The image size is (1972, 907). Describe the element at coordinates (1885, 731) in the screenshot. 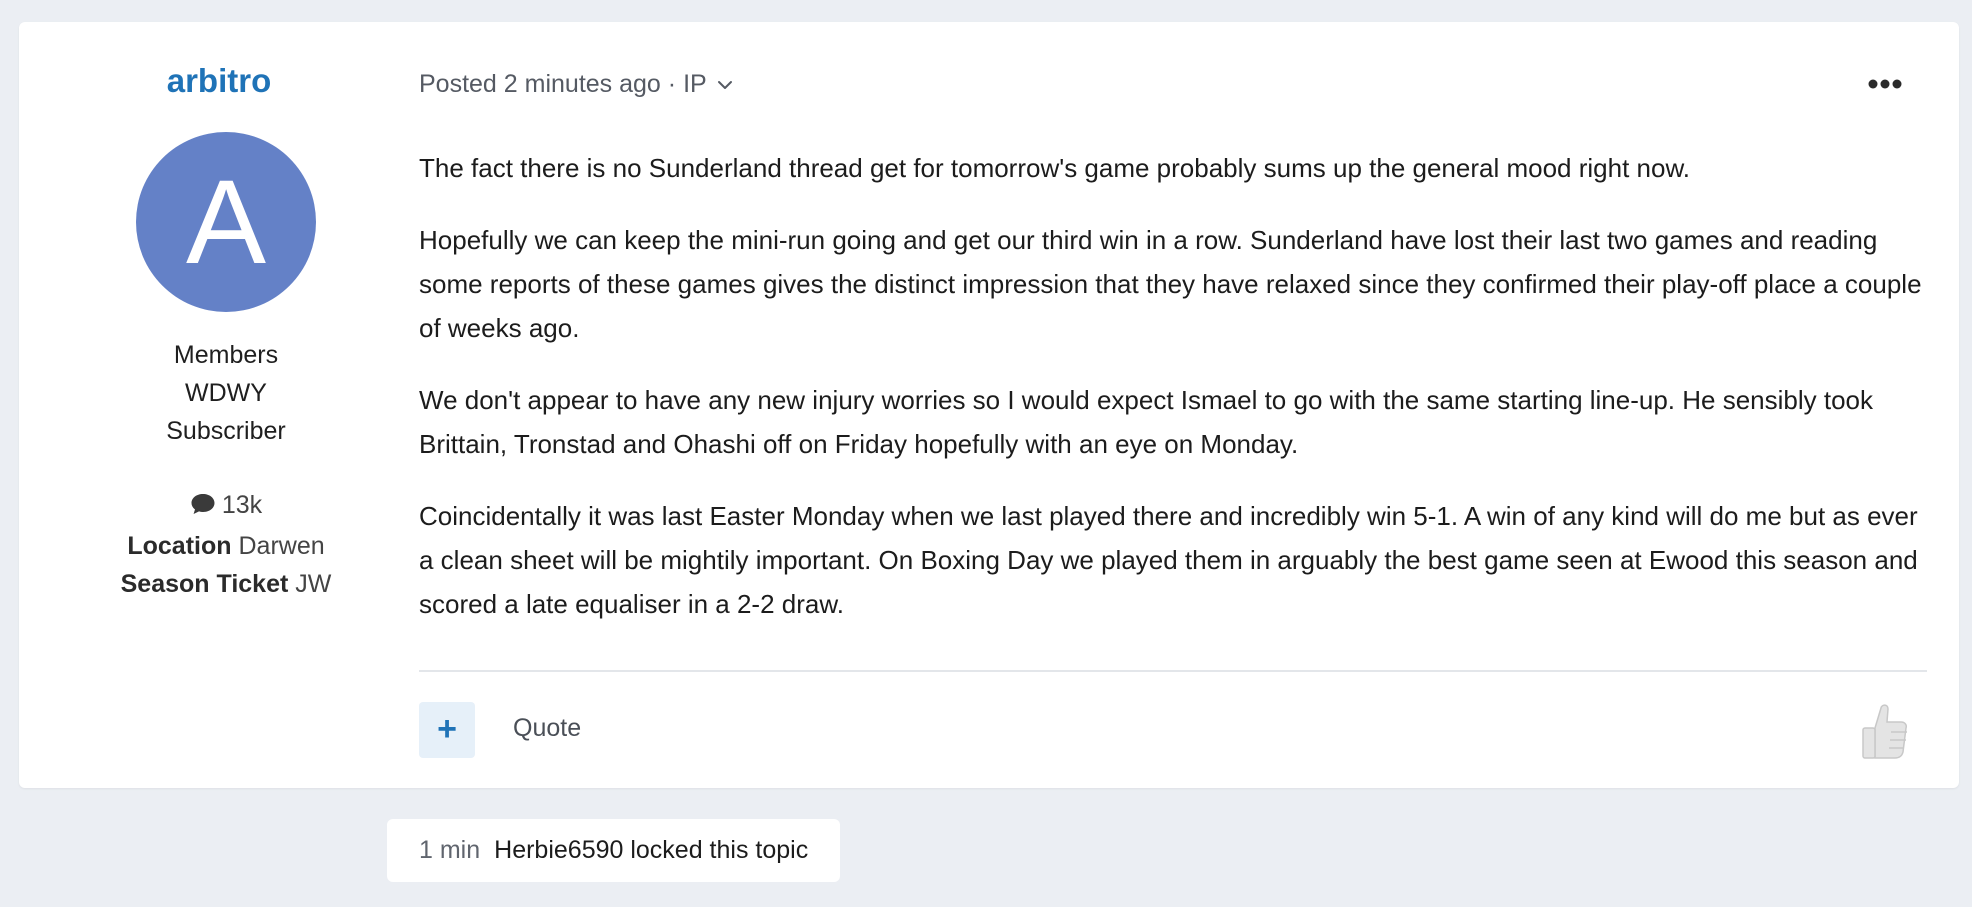

I see `thumbs-up-icon` at that location.